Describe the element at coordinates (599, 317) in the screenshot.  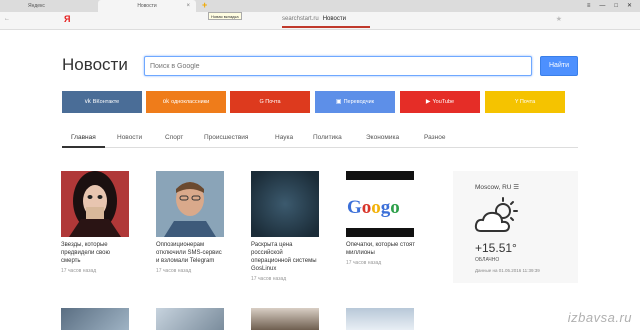
I see `watermark: izbavsa.ru` at that location.